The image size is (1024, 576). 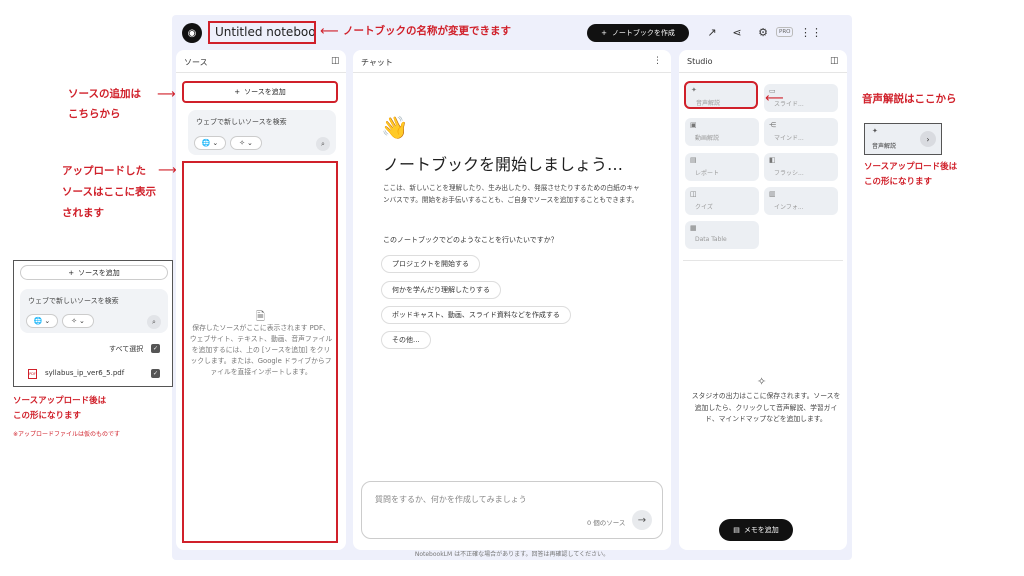 What do you see at coordinates (898, 182) in the screenshot?
I see `annotation-after-upload-right-line2: この形になります` at bounding box center [898, 182].